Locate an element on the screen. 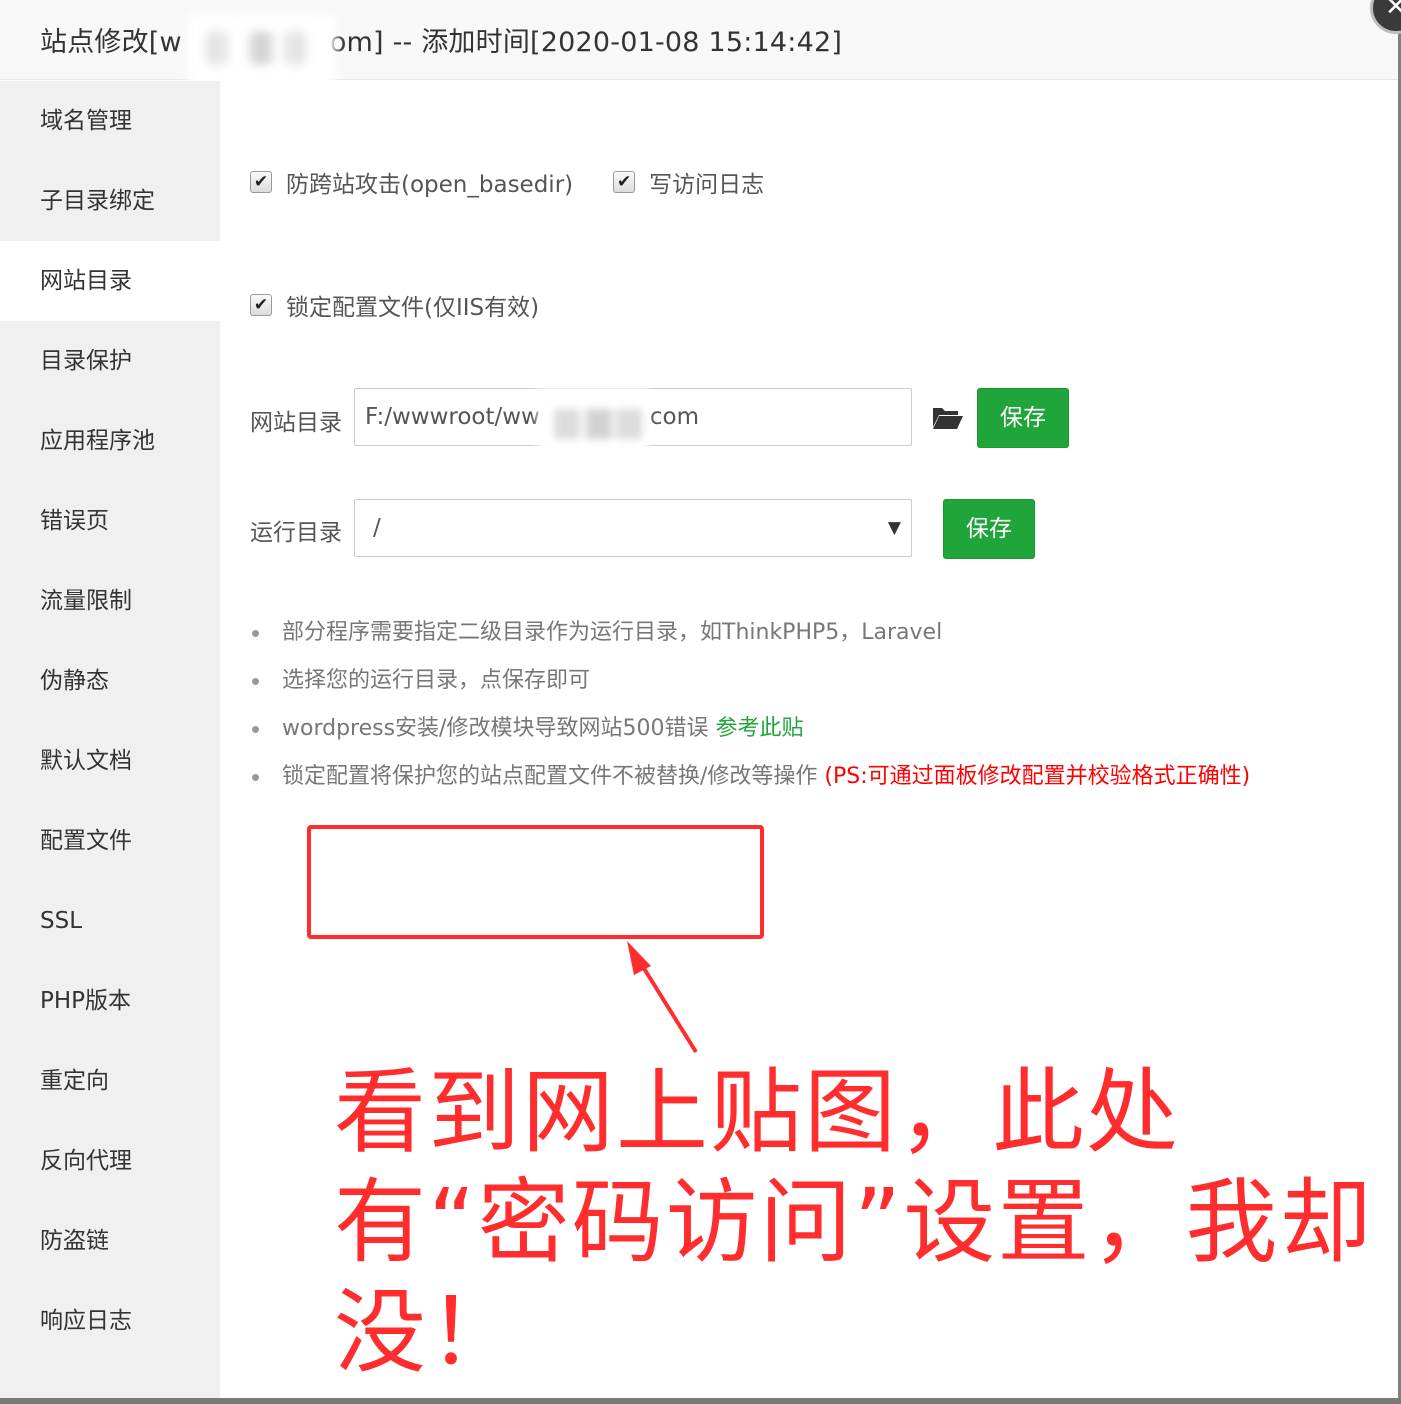 This screenshot has height=1404, width=1401. sidebar-item-traffic-limit: 流量限制 is located at coordinates (110, 601).